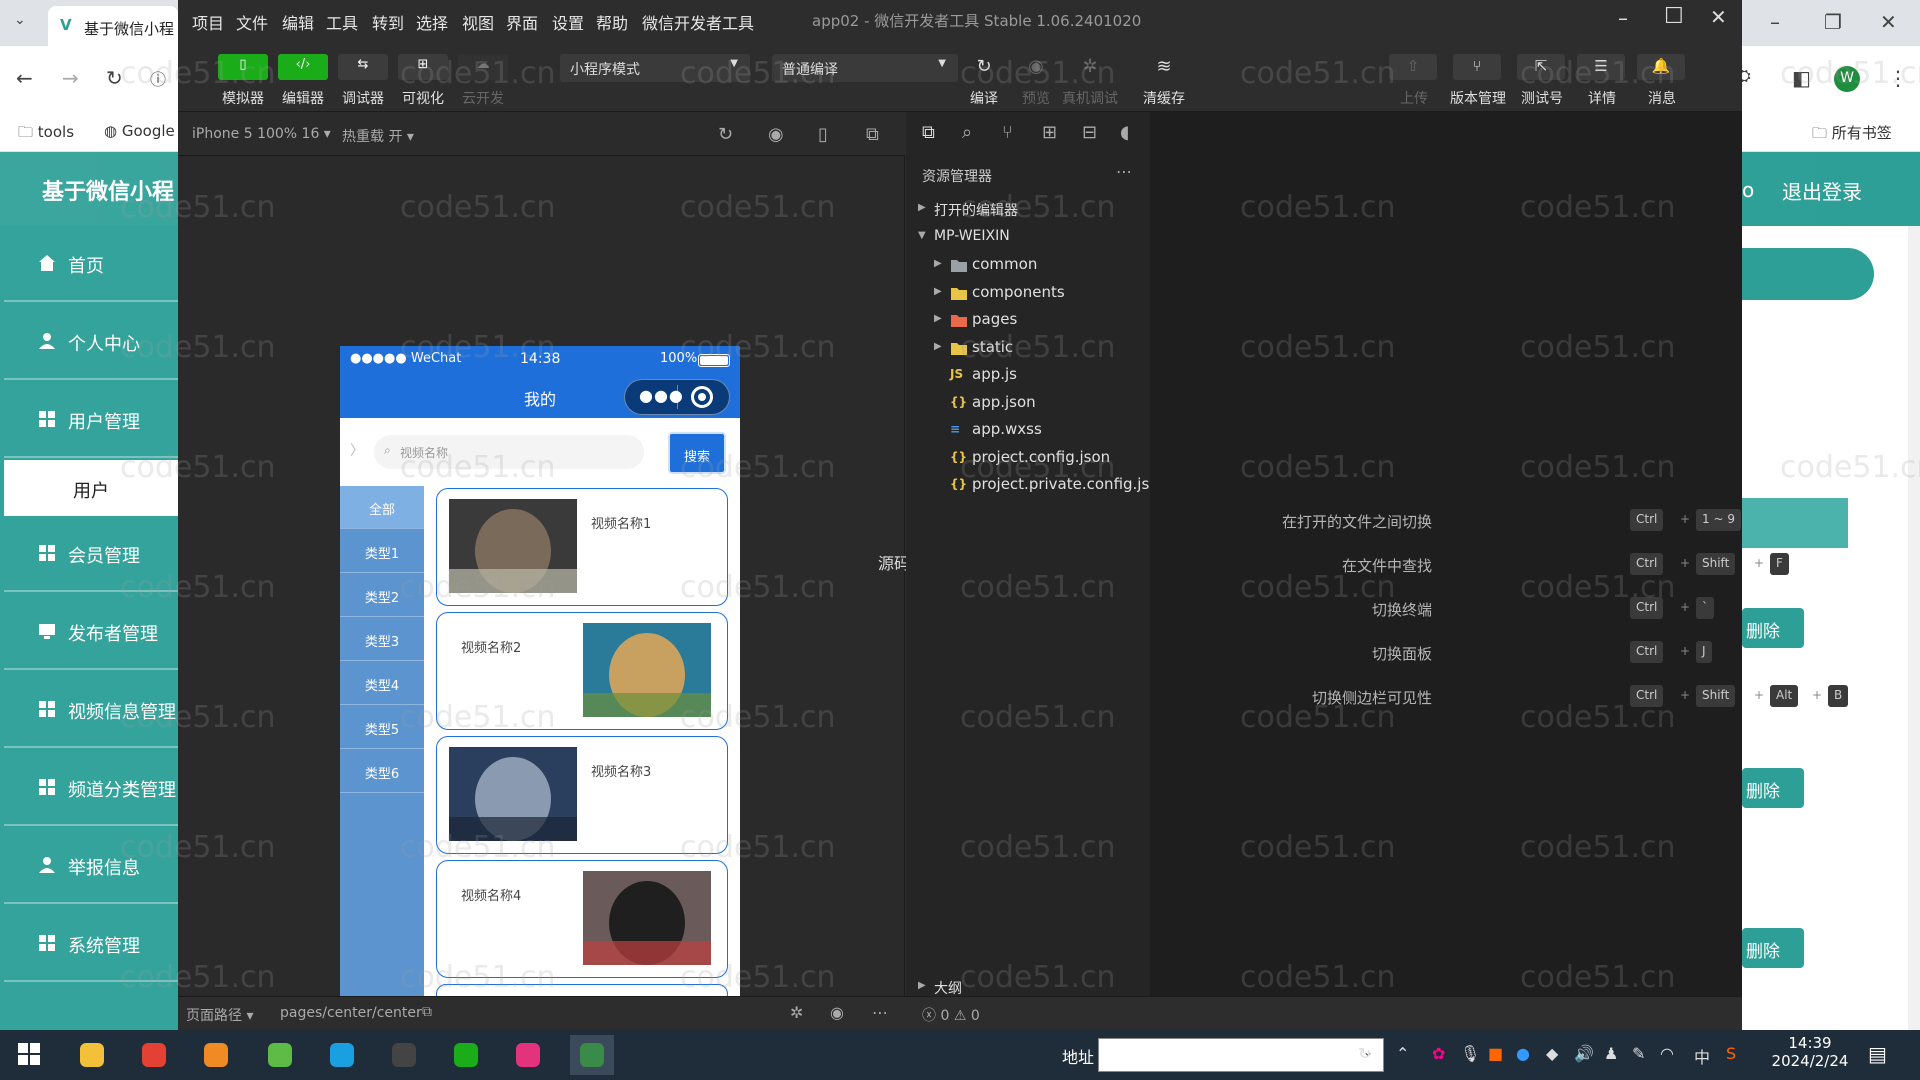  Describe the element at coordinates (1124, 132) in the screenshot. I see `bird-icon: ◖` at that location.